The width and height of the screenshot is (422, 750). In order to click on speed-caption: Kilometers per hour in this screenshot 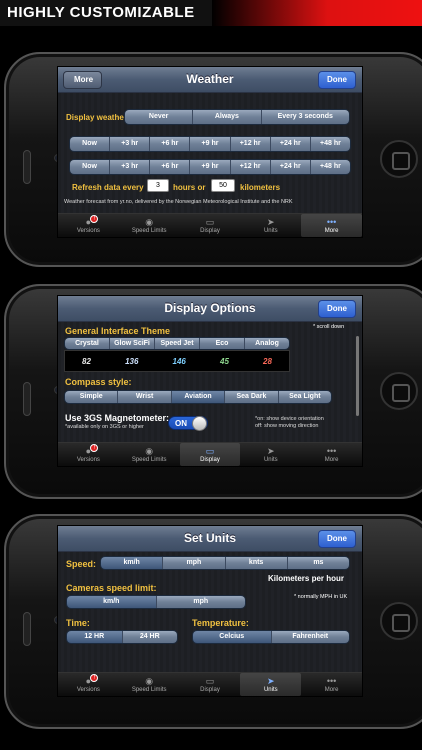, I will do `click(306, 578)`.